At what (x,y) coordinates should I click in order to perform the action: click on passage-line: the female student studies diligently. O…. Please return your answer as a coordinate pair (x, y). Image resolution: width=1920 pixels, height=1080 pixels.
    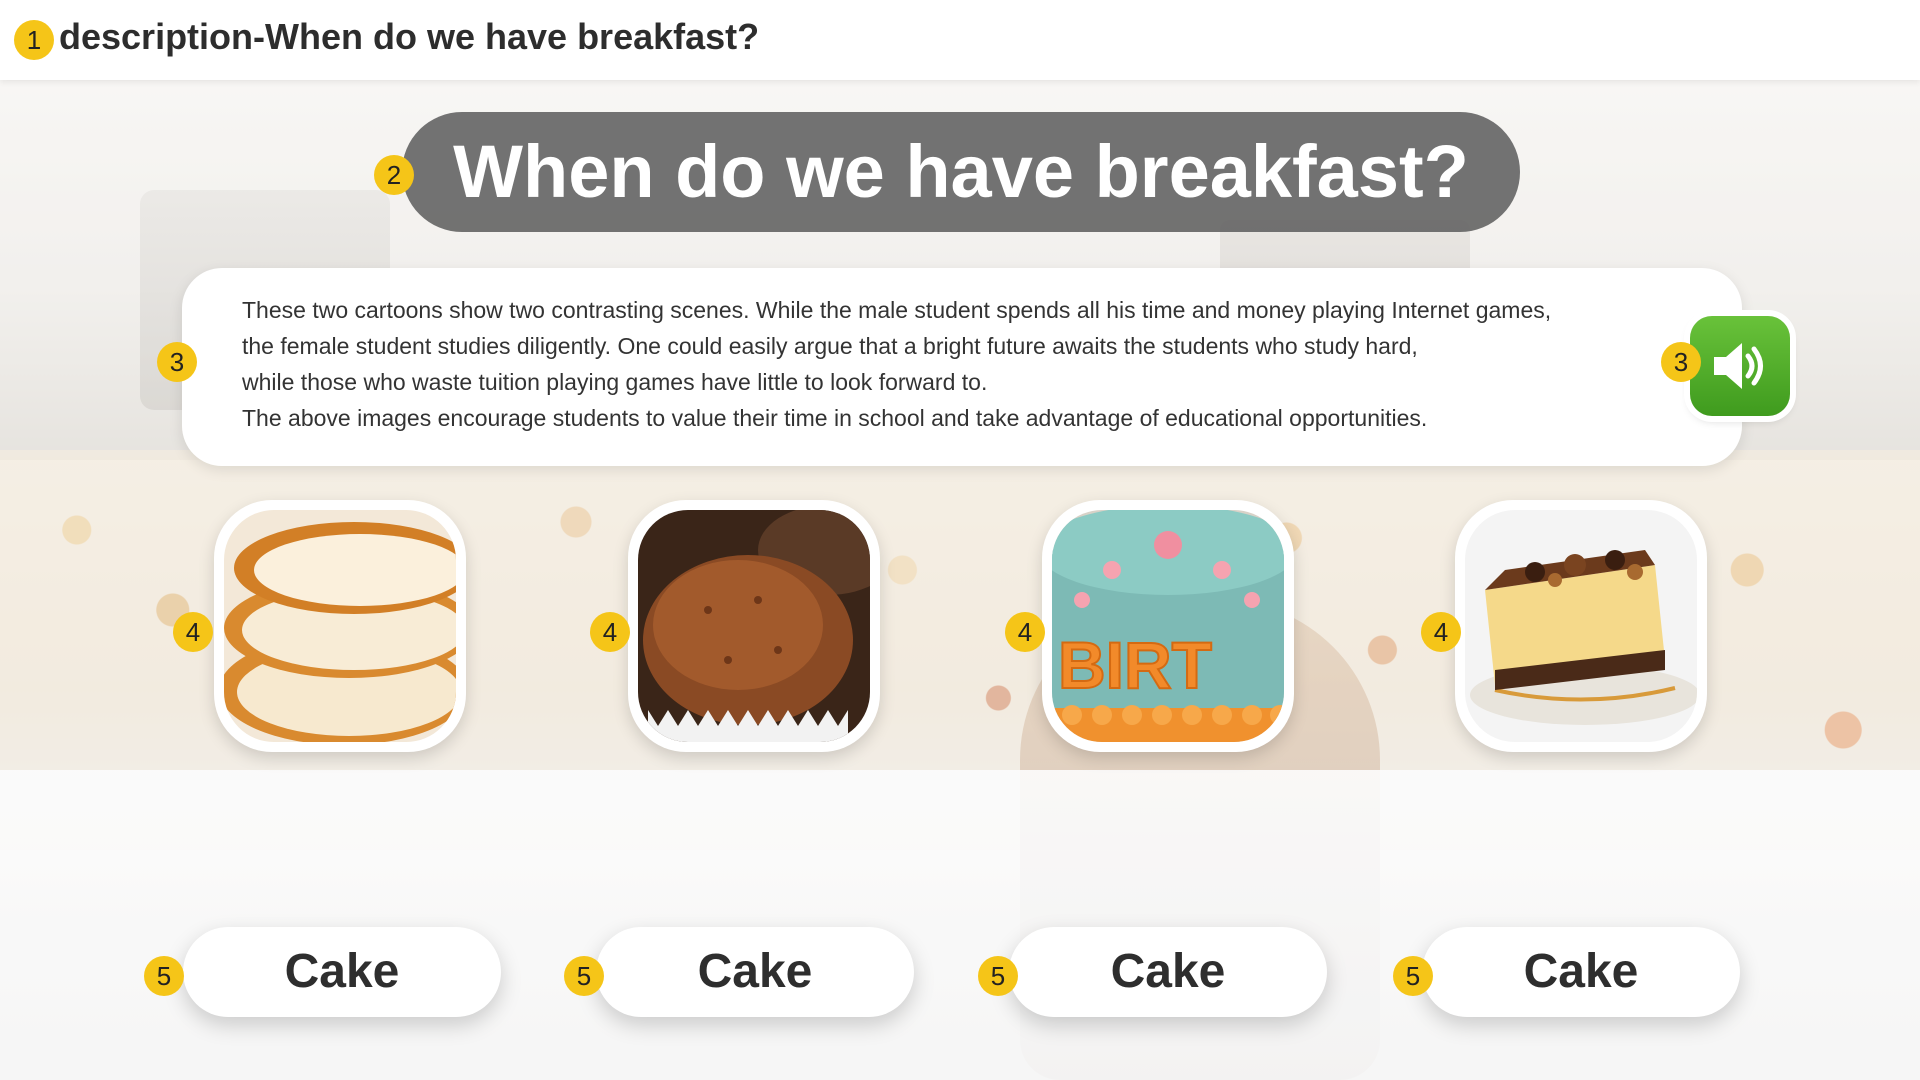
    Looking at the image, I should click on (830, 346).